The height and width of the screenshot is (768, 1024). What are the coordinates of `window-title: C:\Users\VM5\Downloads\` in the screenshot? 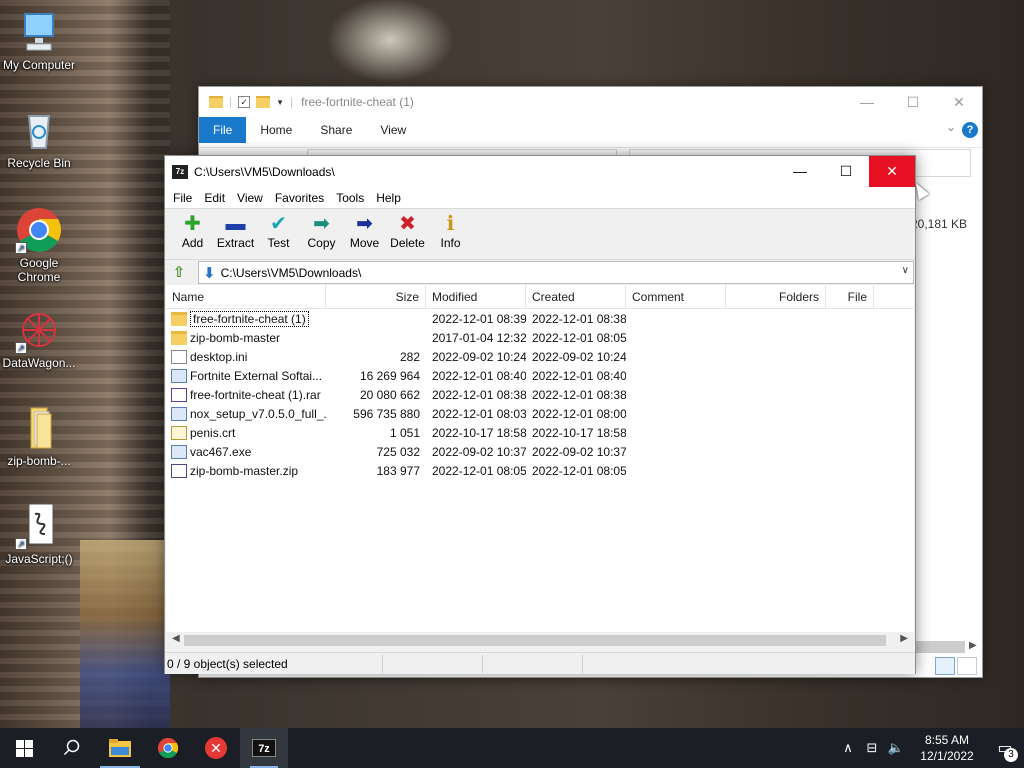 It's located at (264, 171).